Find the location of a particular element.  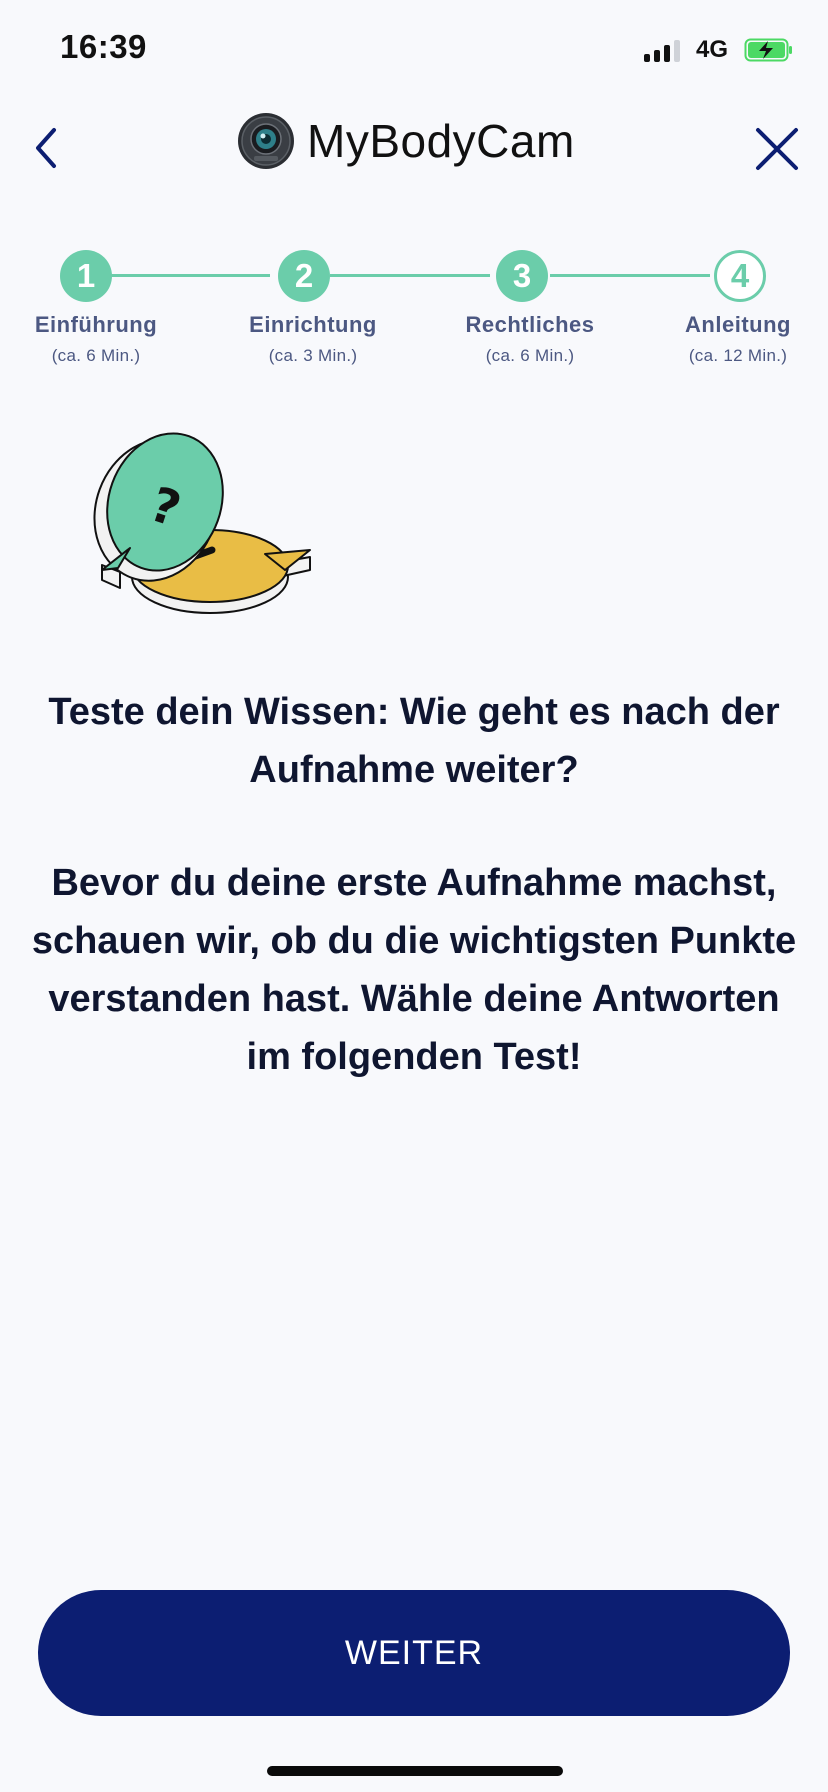

close-button is located at coordinates (777, 149).